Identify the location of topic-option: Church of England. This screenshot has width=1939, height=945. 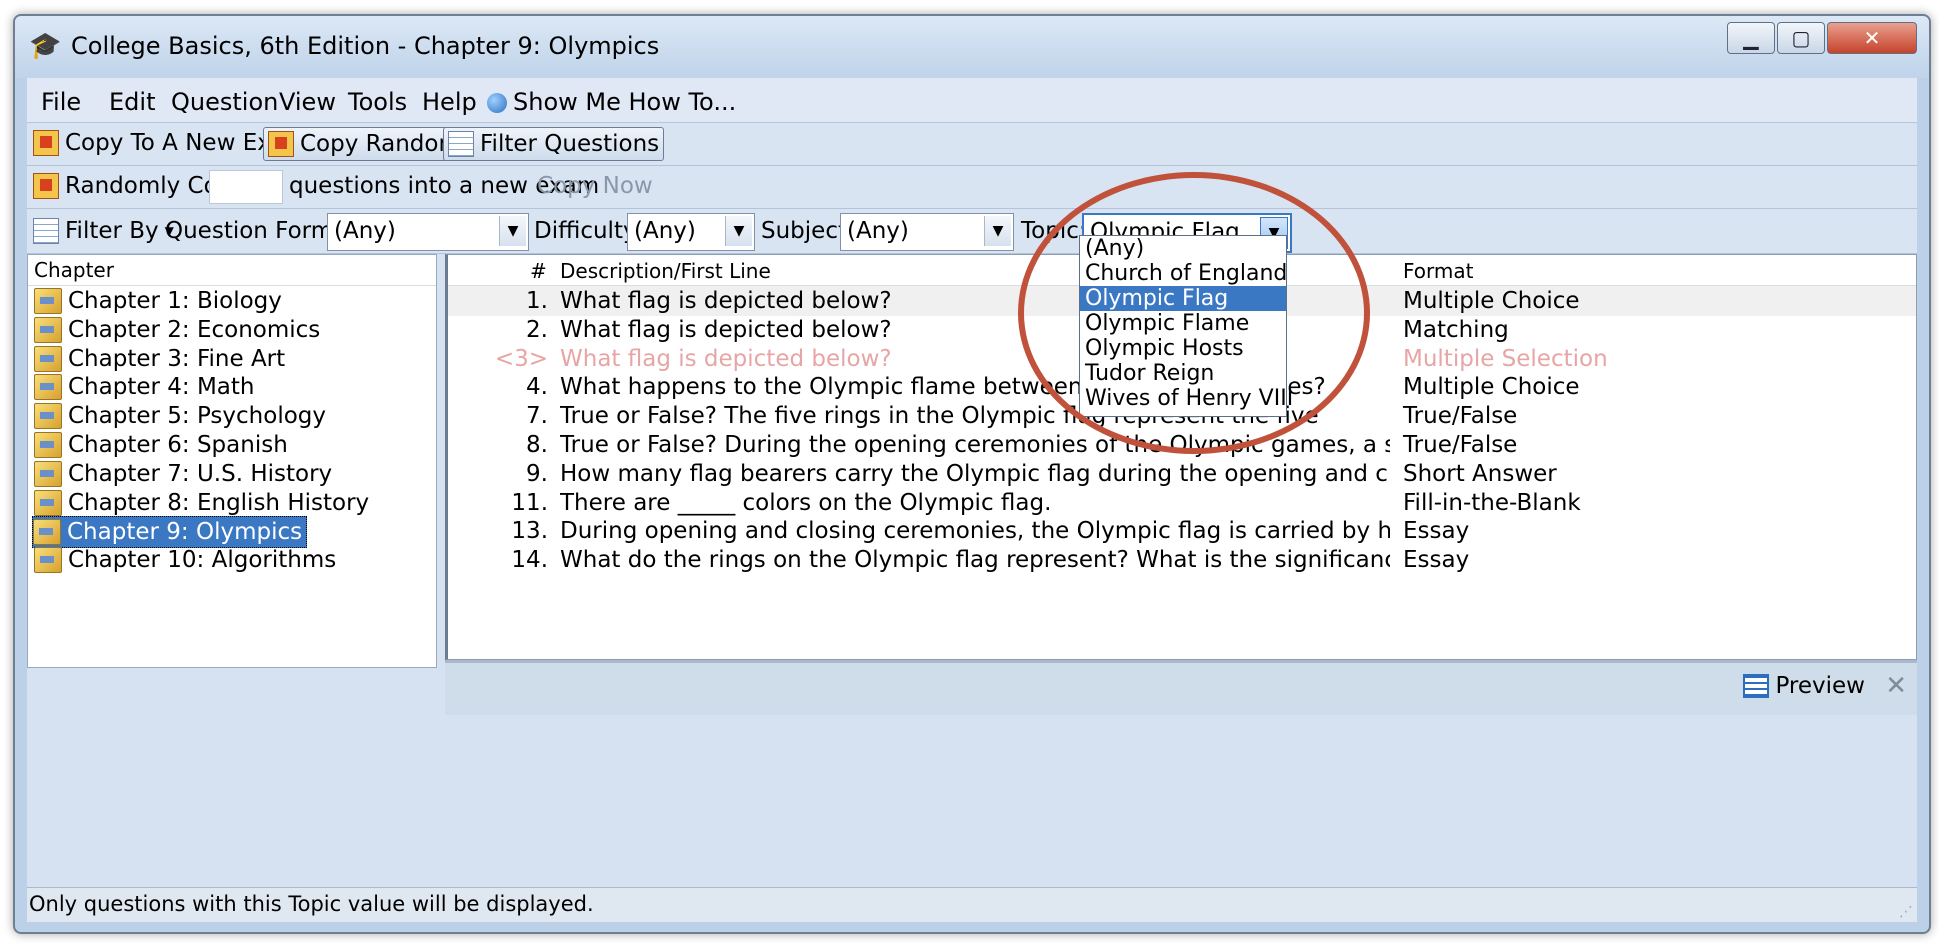
(1183, 273).